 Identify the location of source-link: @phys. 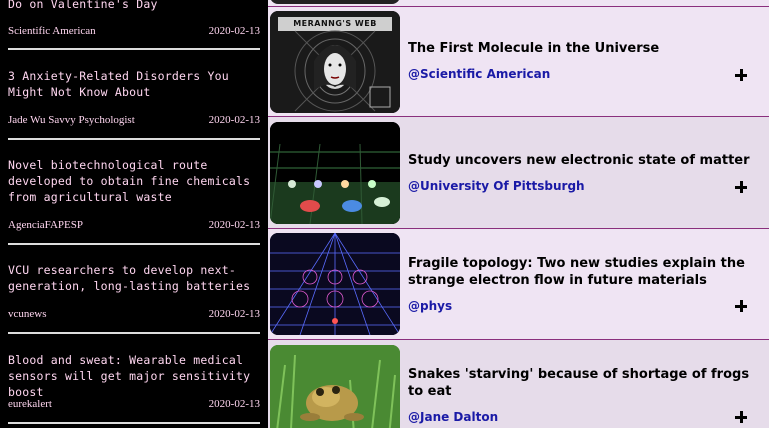
(430, 306).